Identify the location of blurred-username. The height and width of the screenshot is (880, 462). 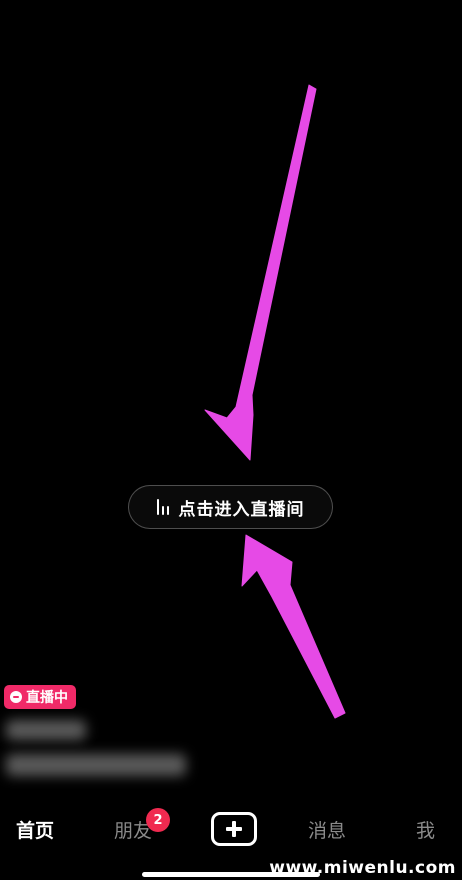
(46, 730).